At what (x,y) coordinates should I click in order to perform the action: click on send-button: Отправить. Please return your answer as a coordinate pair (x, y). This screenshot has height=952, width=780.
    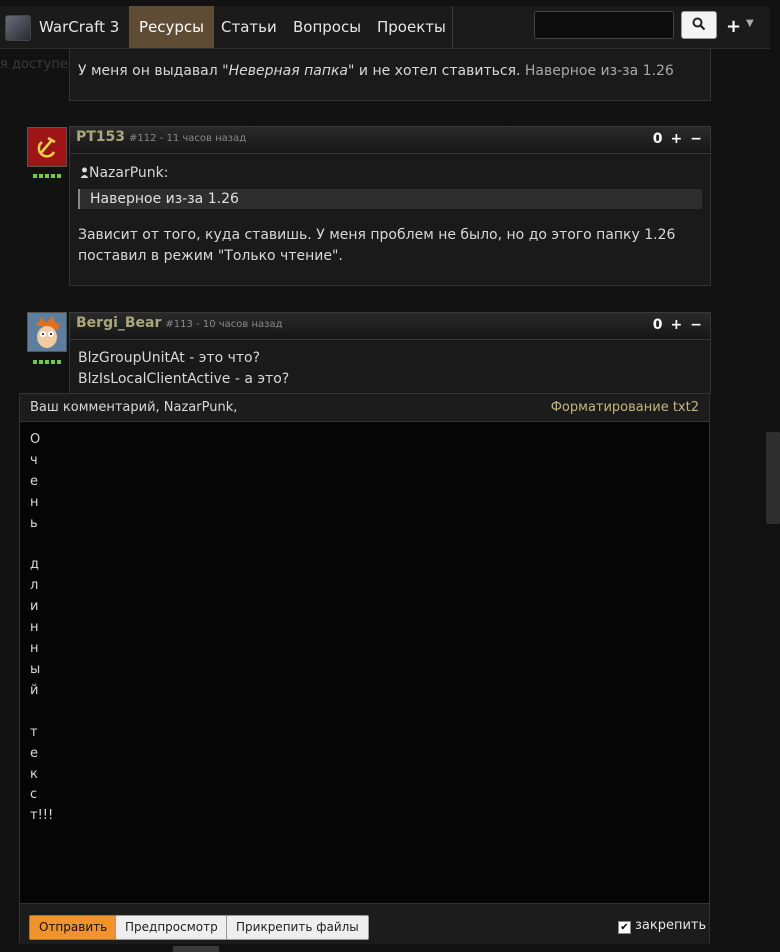
    Looking at the image, I should click on (73, 927).